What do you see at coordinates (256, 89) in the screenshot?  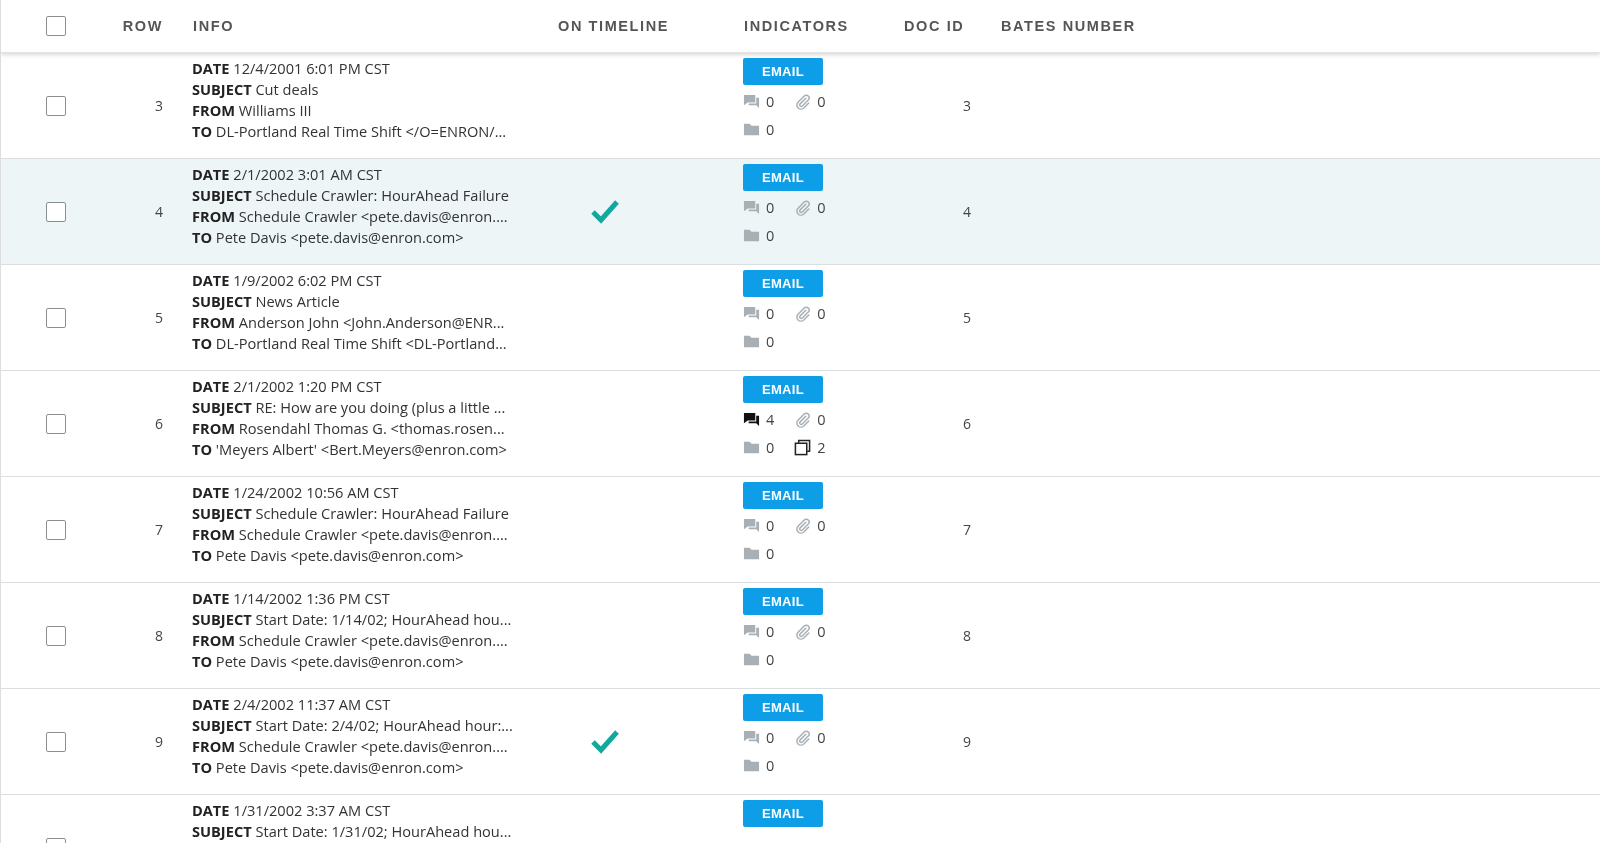 I see `info-line: SUBJECT Cut deals` at bounding box center [256, 89].